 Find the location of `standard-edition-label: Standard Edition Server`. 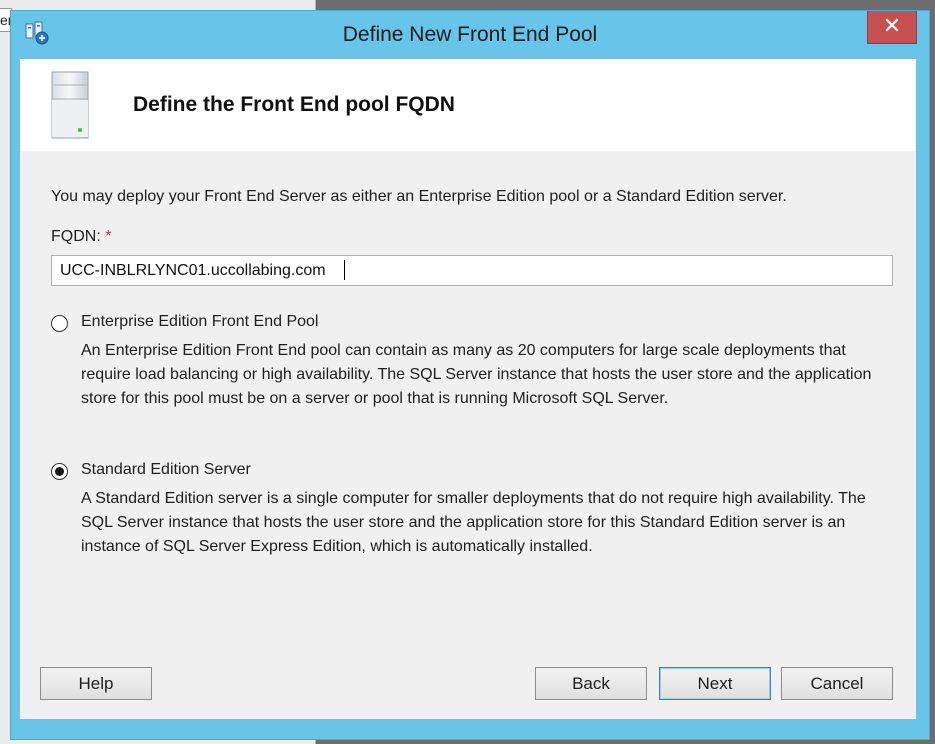

standard-edition-label: Standard Edition Server is located at coordinates (166, 470).